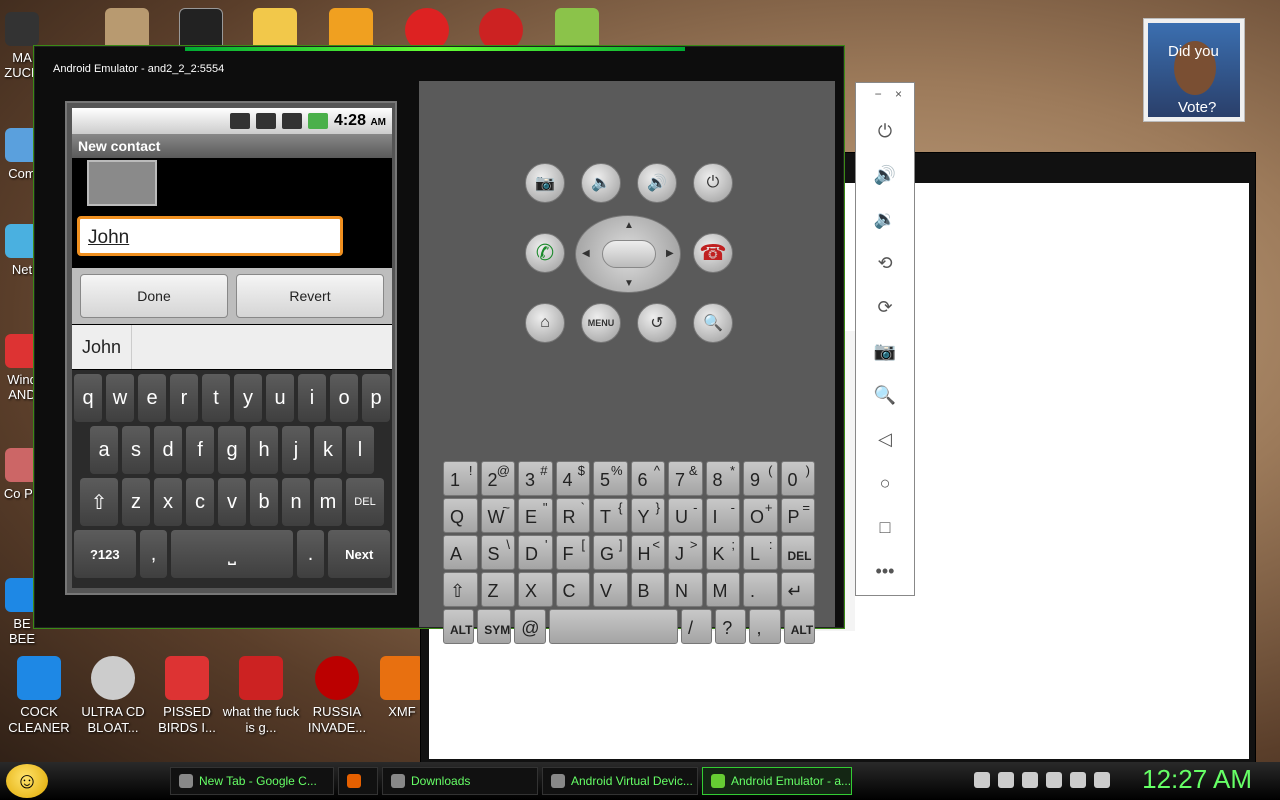 This screenshot has width=1280, height=800. I want to click on hw-key: SYM, so click(494, 626).